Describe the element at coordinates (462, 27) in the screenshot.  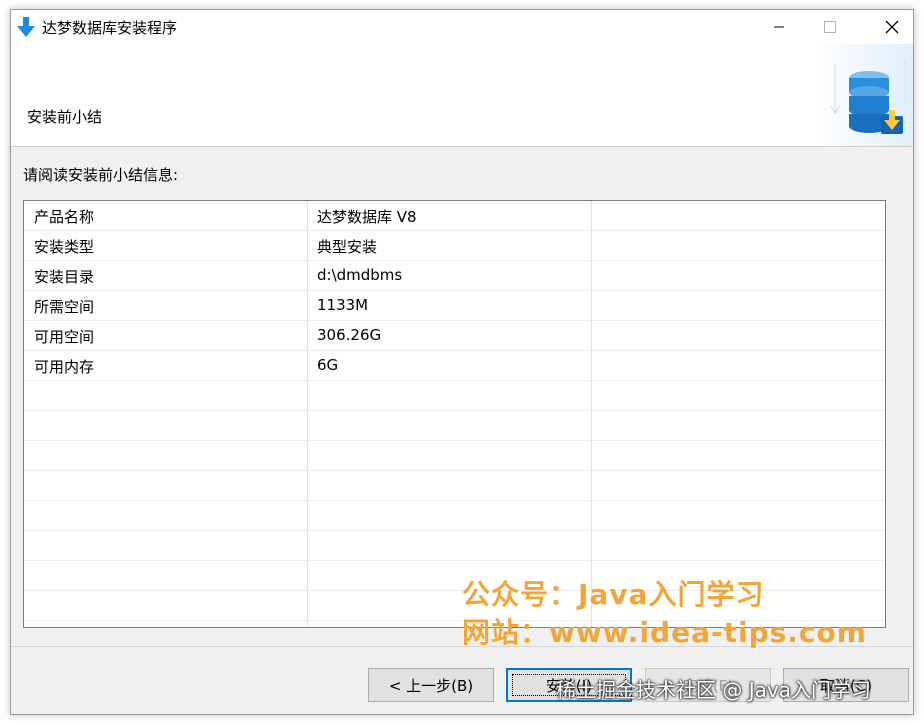
I see `title-bar: 达梦数据库安装程序` at that location.